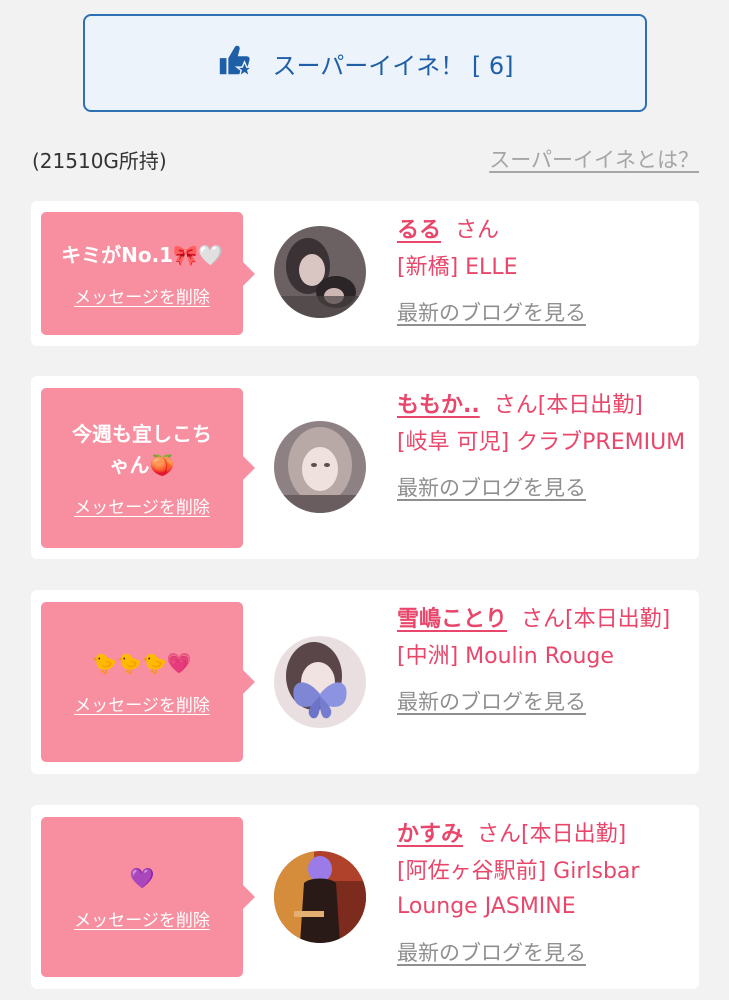 The width and height of the screenshot is (729, 1000). What do you see at coordinates (142, 254) in the screenshot?
I see `message-text: キミがNo.1🎀🤍` at bounding box center [142, 254].